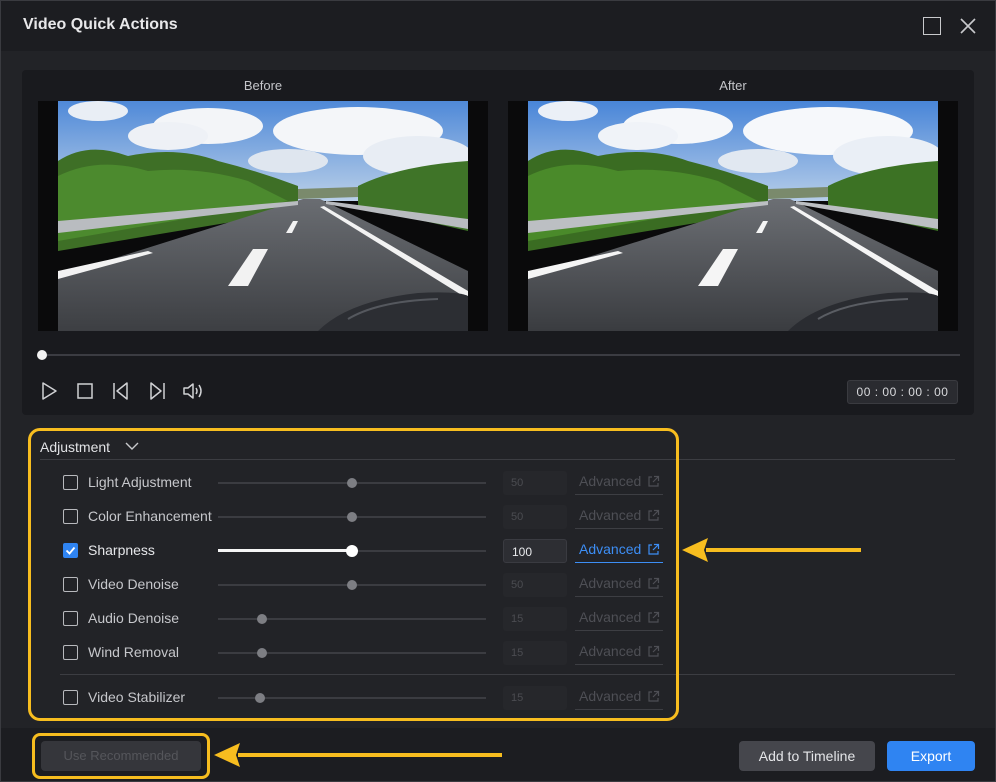 The height and width of the screenshot is (782, 996). What do you see at coordinates (498, 26) in the screenshot?
I see `title-bar: Video Quick Actions` at bounding box center [498, 26].